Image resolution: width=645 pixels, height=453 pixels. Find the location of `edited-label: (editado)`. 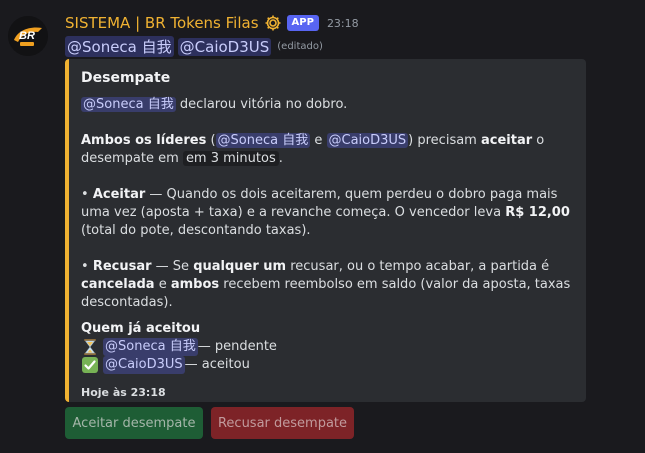

edited-label: (editado) is located at coordinates (300, 46).